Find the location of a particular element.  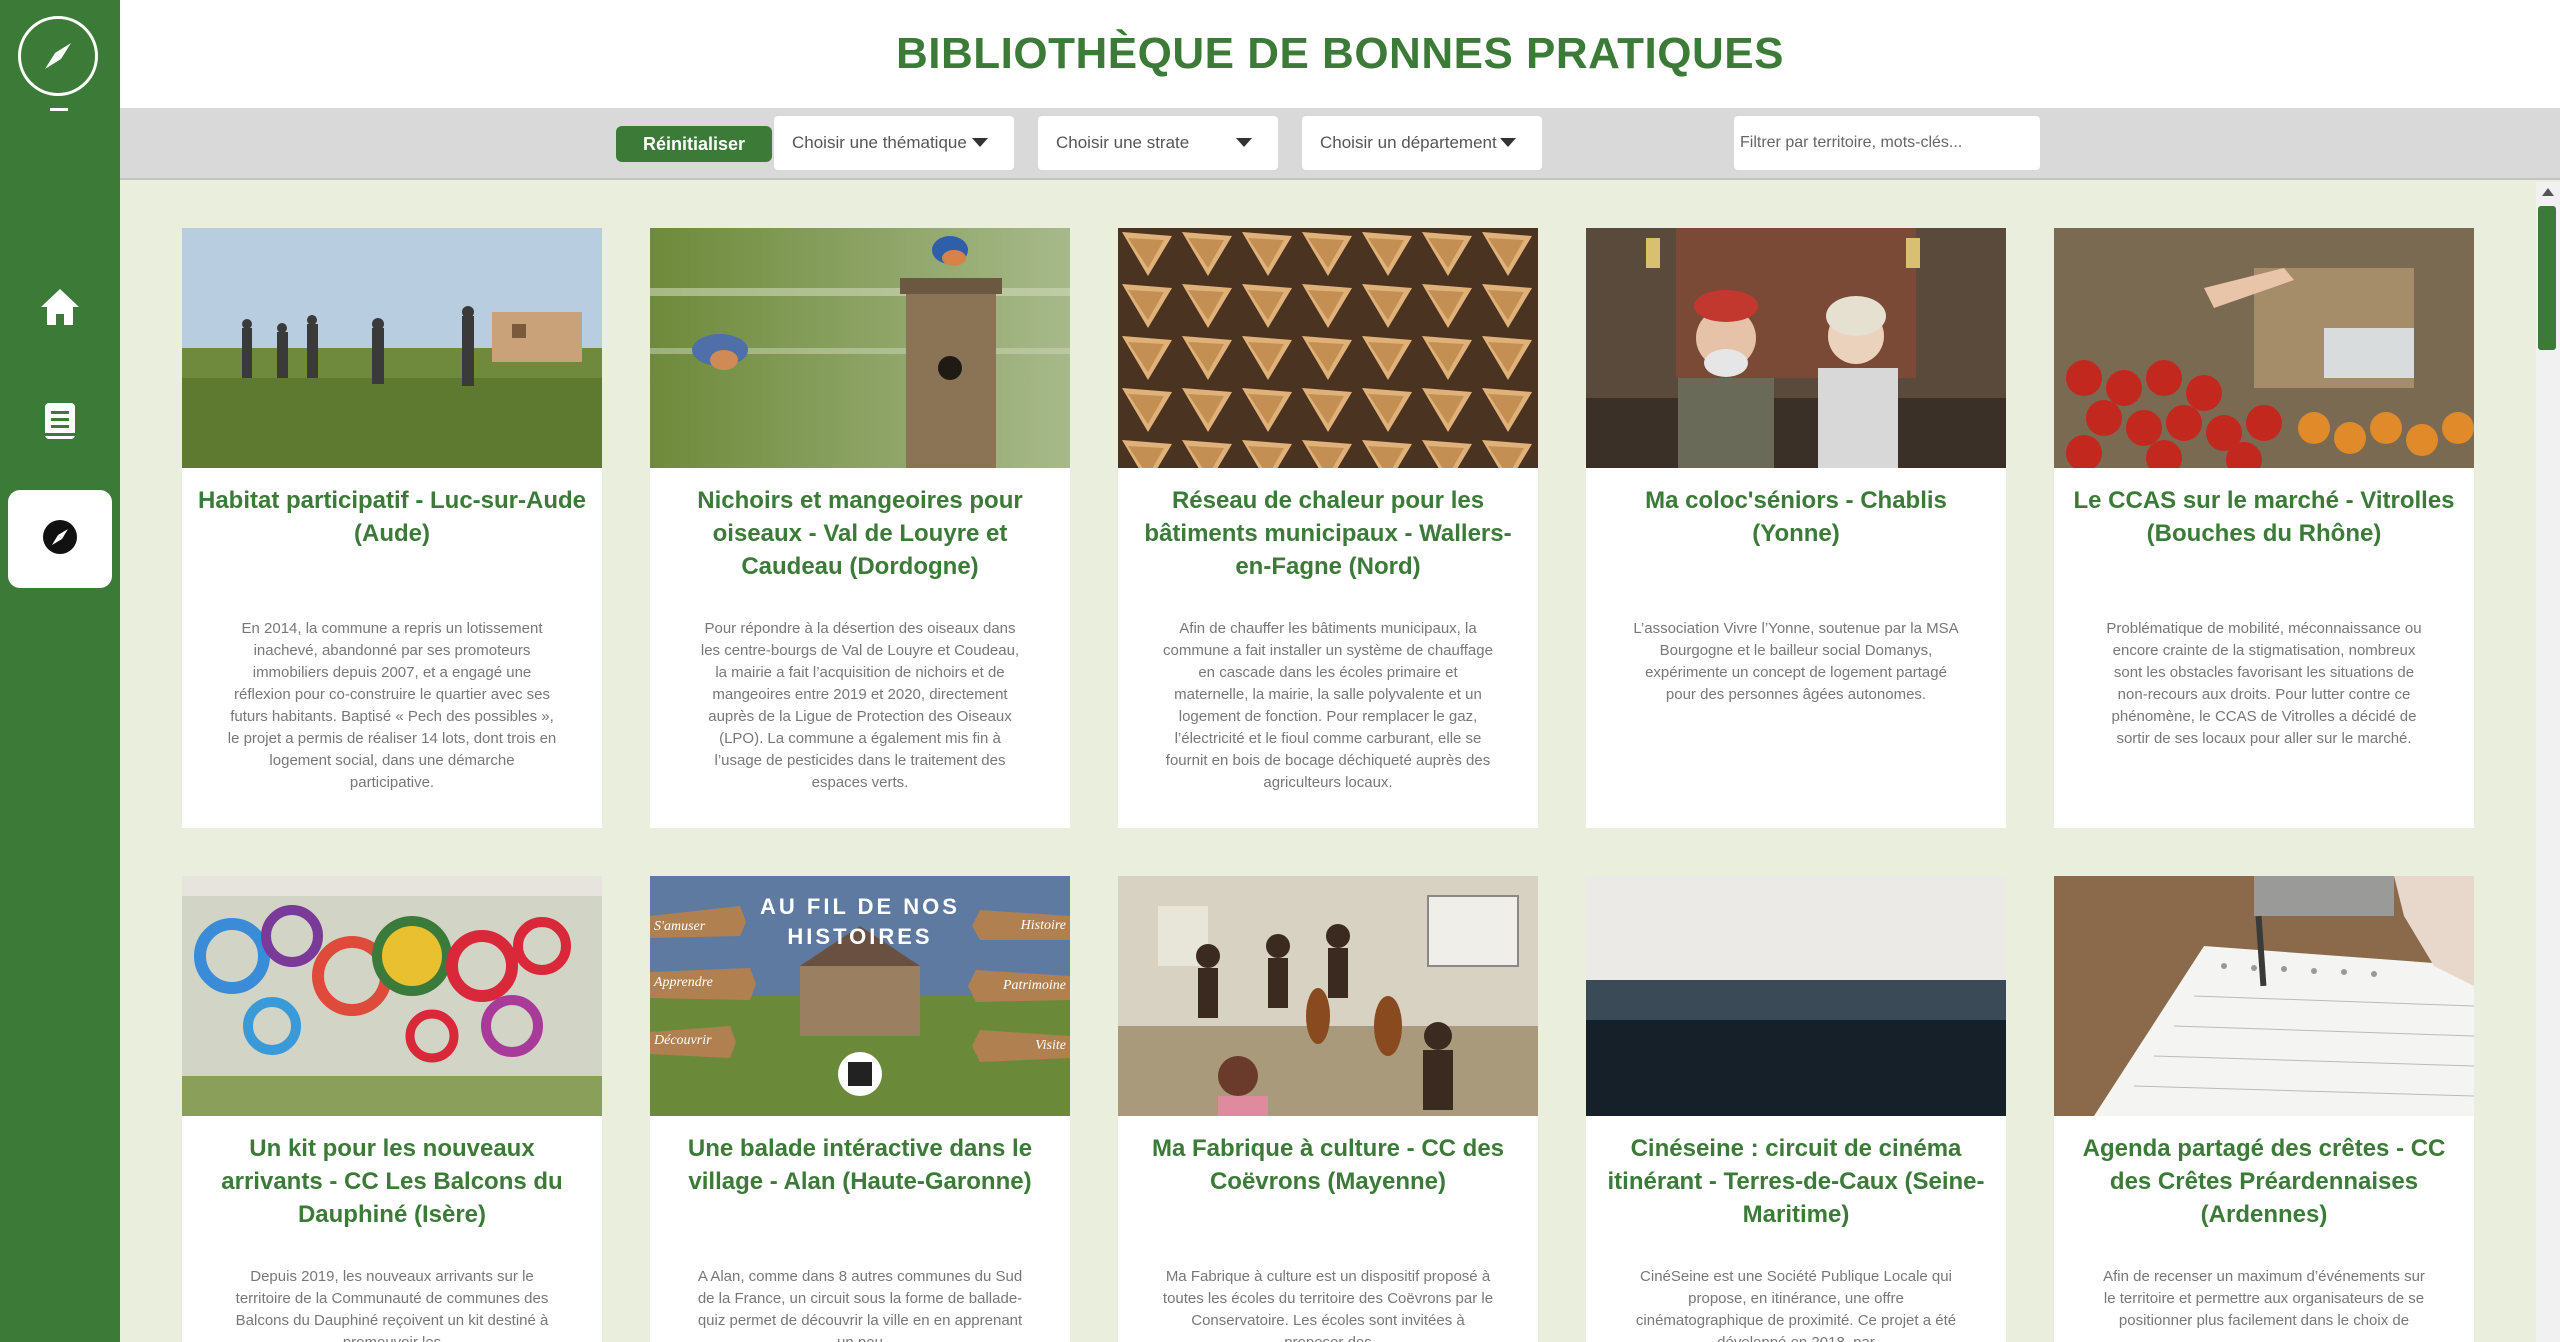

sidebar-item-explore is located at coordinates (60, 539).